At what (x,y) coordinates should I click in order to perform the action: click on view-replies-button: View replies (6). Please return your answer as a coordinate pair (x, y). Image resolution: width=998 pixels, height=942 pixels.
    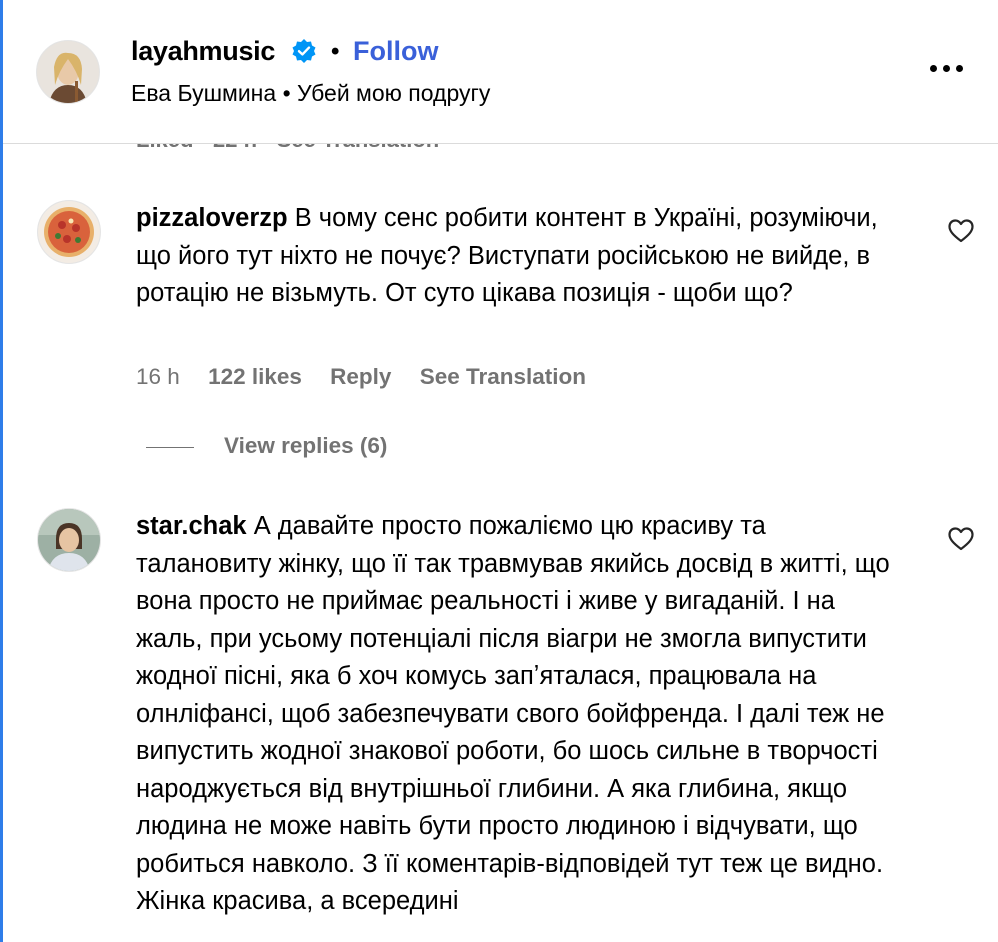
    Looking at the image, I should click on (266, 446).